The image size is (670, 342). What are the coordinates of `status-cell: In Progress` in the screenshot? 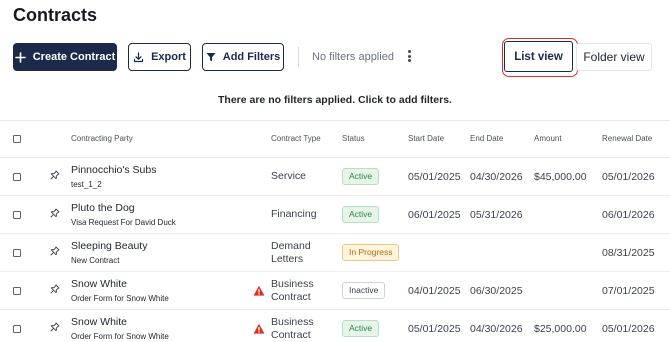 It's located at (375, 252).